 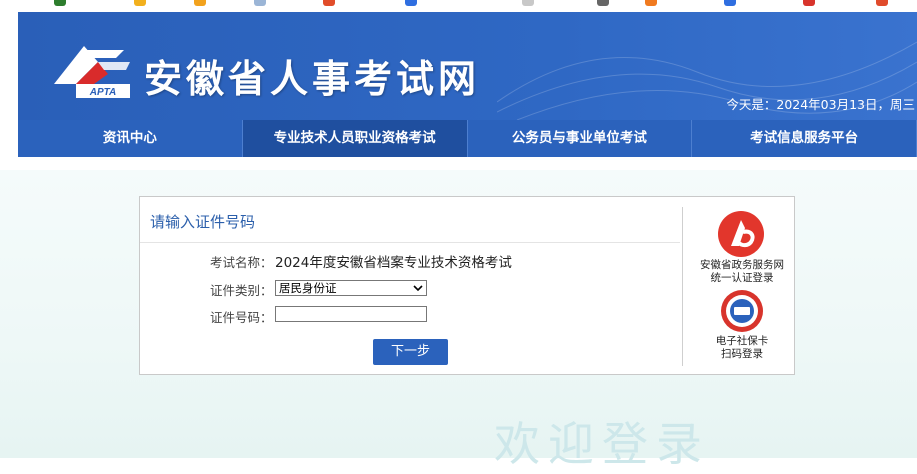 I want to click on social-security-card-logo-icon, so click(x=742, y=311).